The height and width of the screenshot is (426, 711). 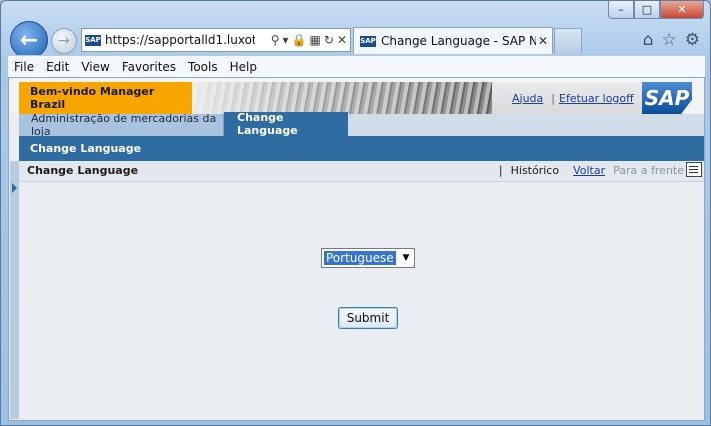 I want to click on expand-arrow-icon, so click(x=14, y=188).